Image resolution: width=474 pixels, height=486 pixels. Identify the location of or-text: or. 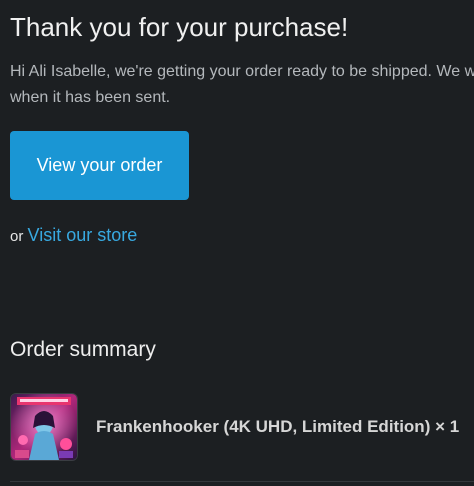
(17, 236).